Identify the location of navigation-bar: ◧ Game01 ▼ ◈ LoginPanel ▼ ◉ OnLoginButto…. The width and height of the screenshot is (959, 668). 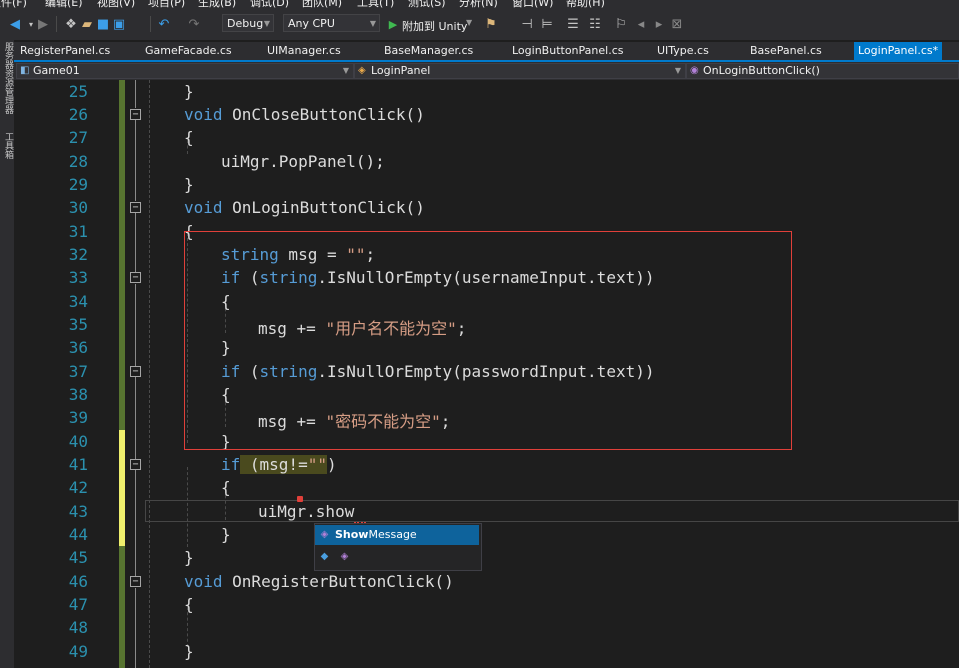
(486, 71).